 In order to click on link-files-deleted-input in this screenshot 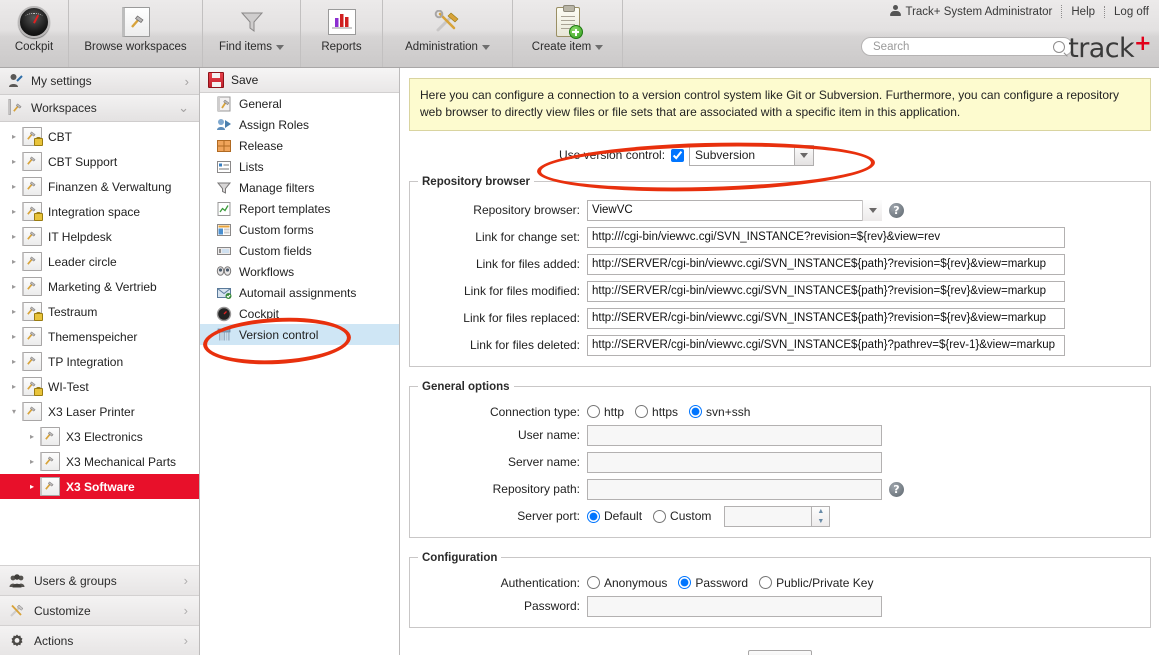, I will do `click(826, 345)`.